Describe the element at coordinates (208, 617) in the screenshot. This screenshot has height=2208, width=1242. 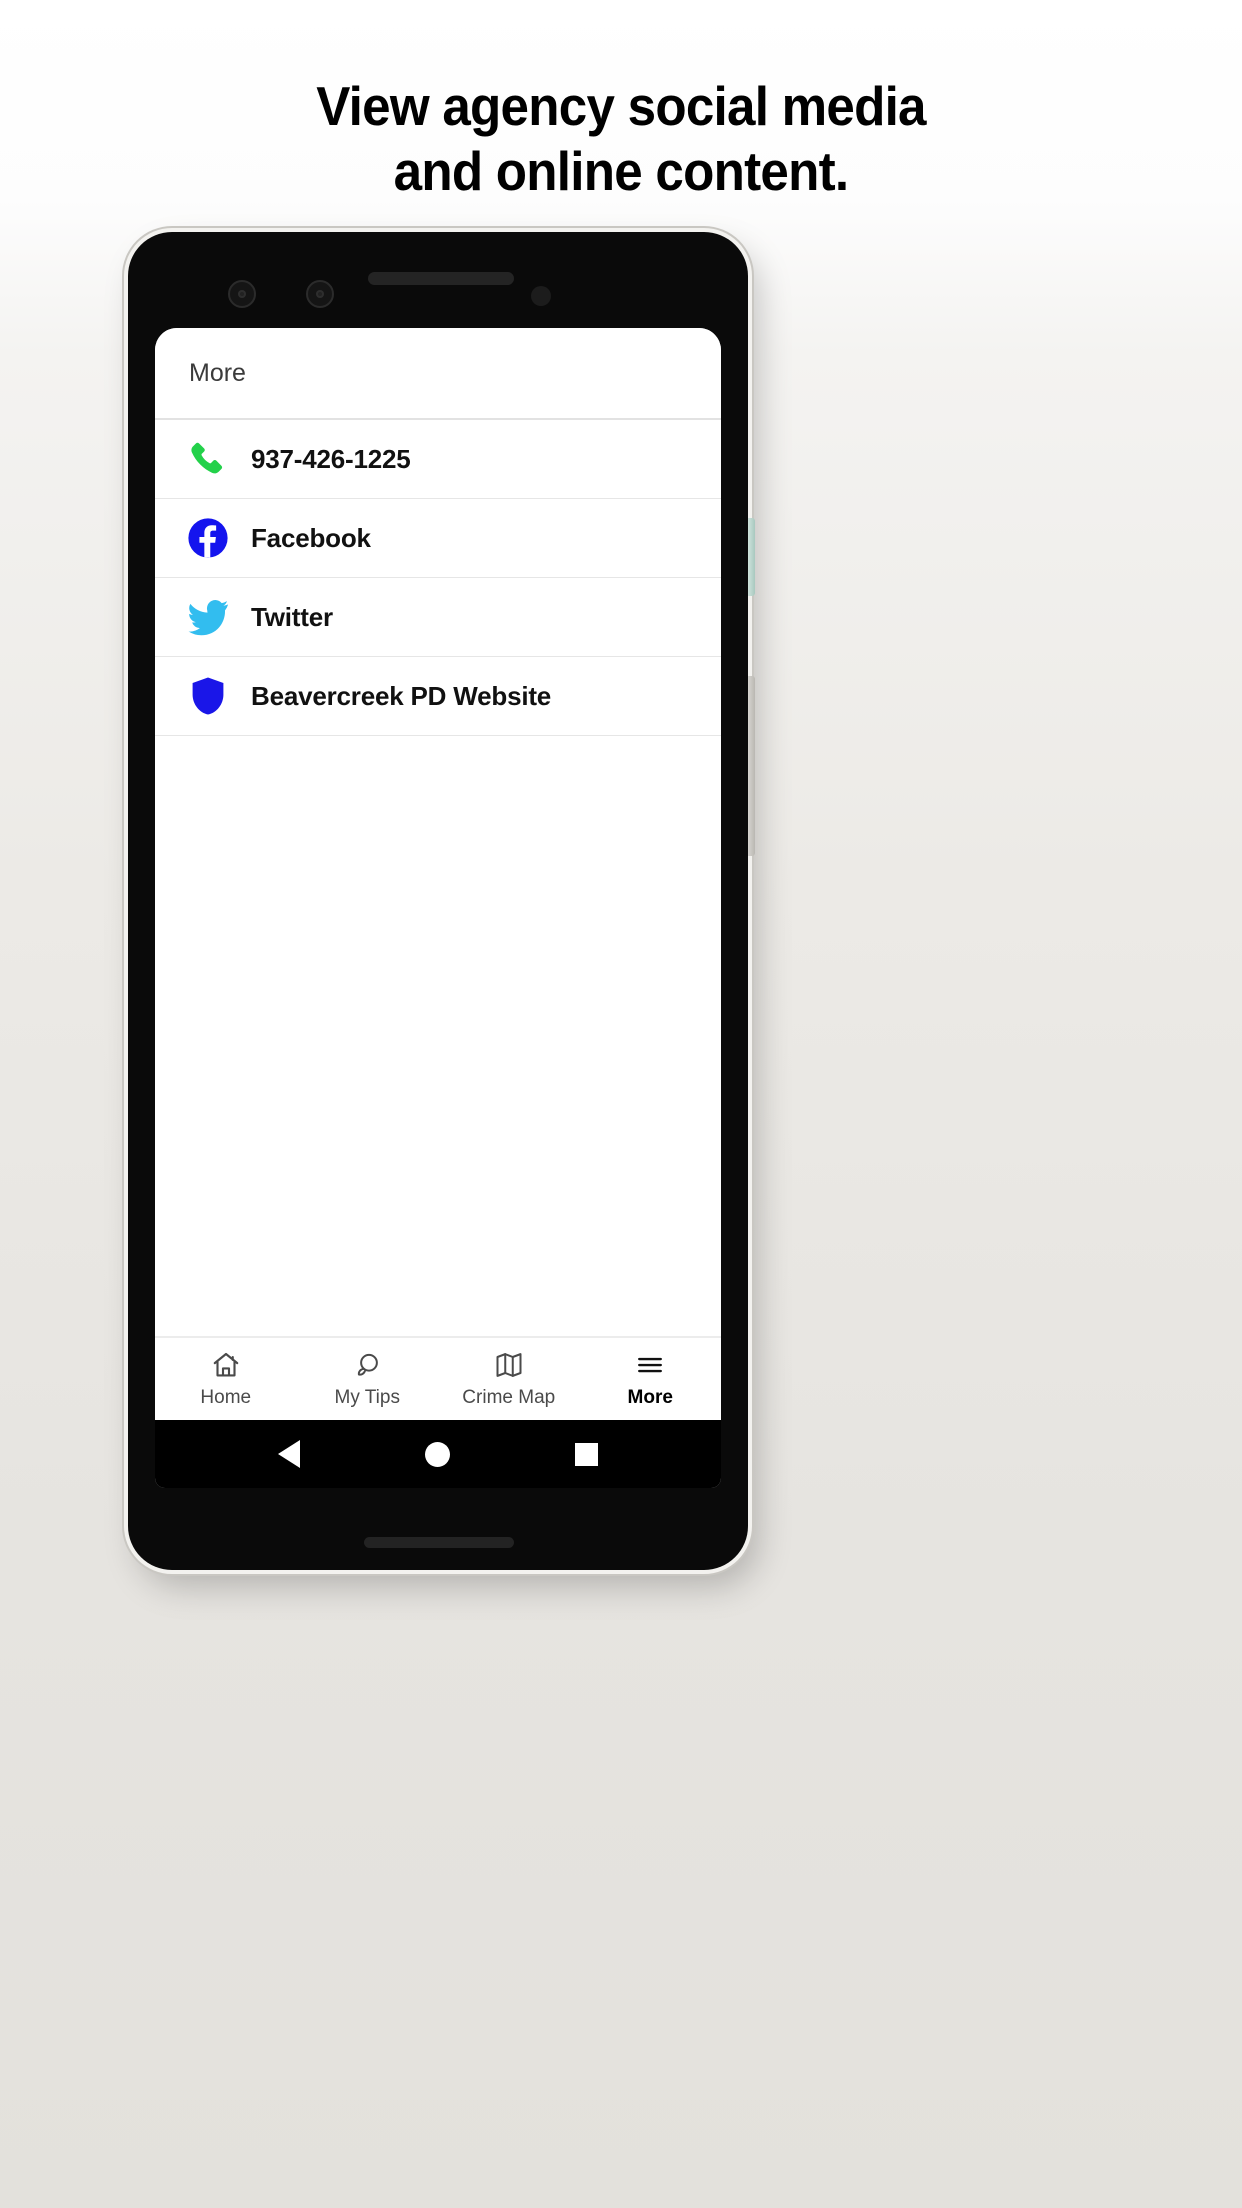
I see `twitter-icon` at that location.